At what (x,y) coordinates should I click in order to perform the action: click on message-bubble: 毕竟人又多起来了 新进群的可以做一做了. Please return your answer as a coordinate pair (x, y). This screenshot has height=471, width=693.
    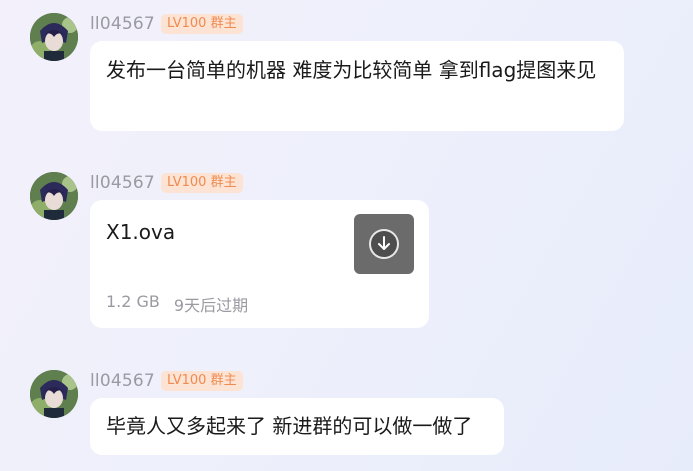
    Looking at the image, I should click on (297, 426).